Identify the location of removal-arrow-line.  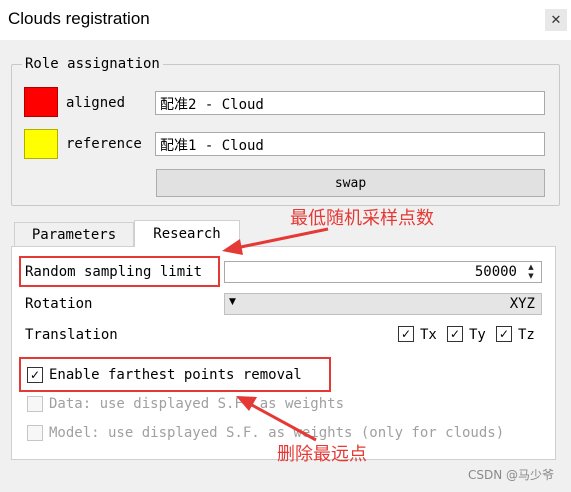
(283, 422).